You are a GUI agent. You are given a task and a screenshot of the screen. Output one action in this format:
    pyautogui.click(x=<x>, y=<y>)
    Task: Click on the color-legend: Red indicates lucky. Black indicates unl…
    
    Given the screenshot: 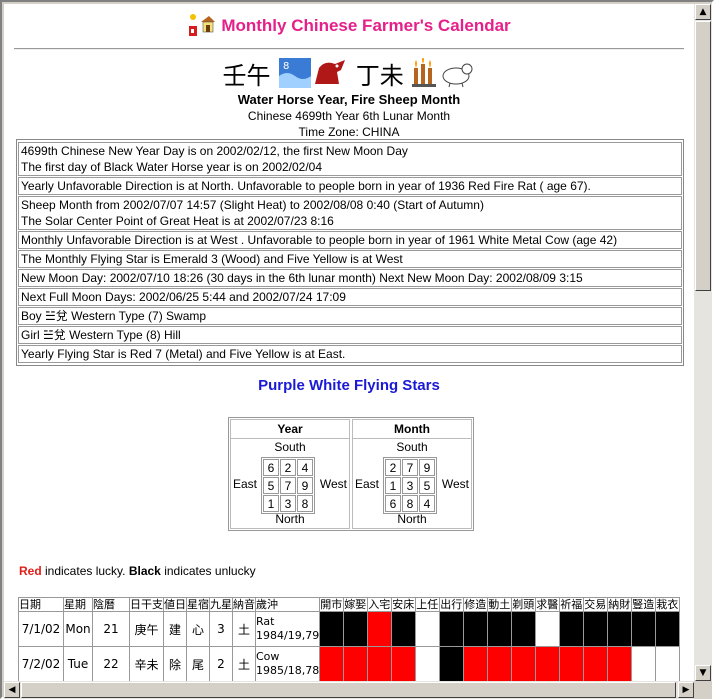 What is the action you would take?
    pyautogui.click(x=137, y=571)
    